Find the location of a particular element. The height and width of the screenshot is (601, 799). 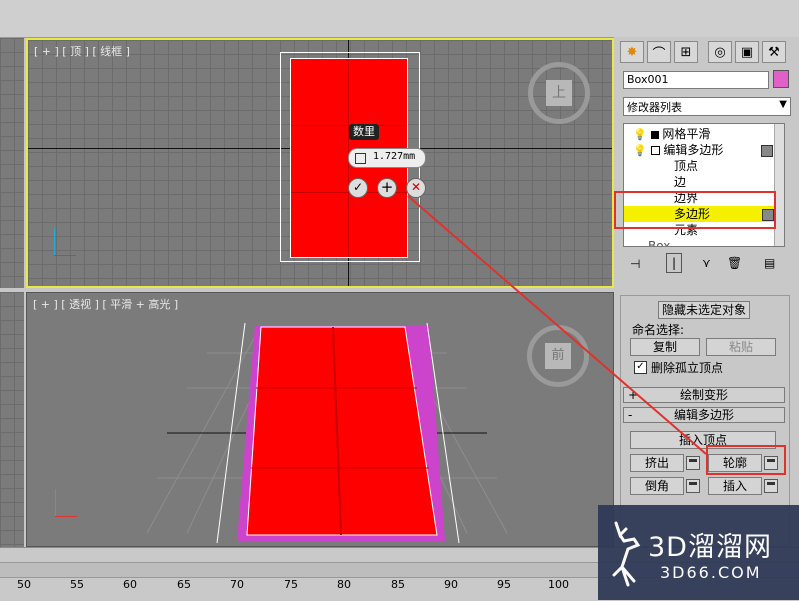

rollout-title: 绘制变形 is located at coordinates (703, 395).